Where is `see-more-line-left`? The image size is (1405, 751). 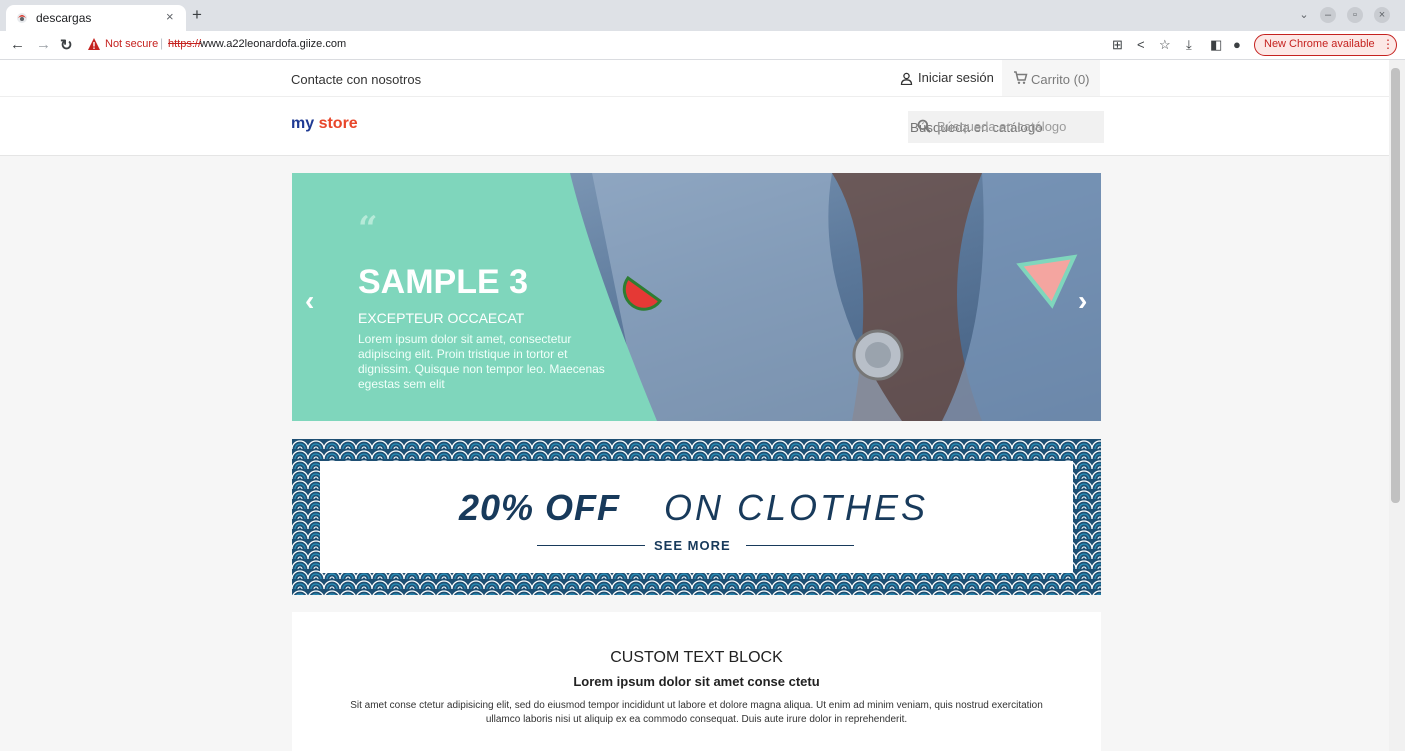 see-more-line-left is located at coordinates (591, 545).